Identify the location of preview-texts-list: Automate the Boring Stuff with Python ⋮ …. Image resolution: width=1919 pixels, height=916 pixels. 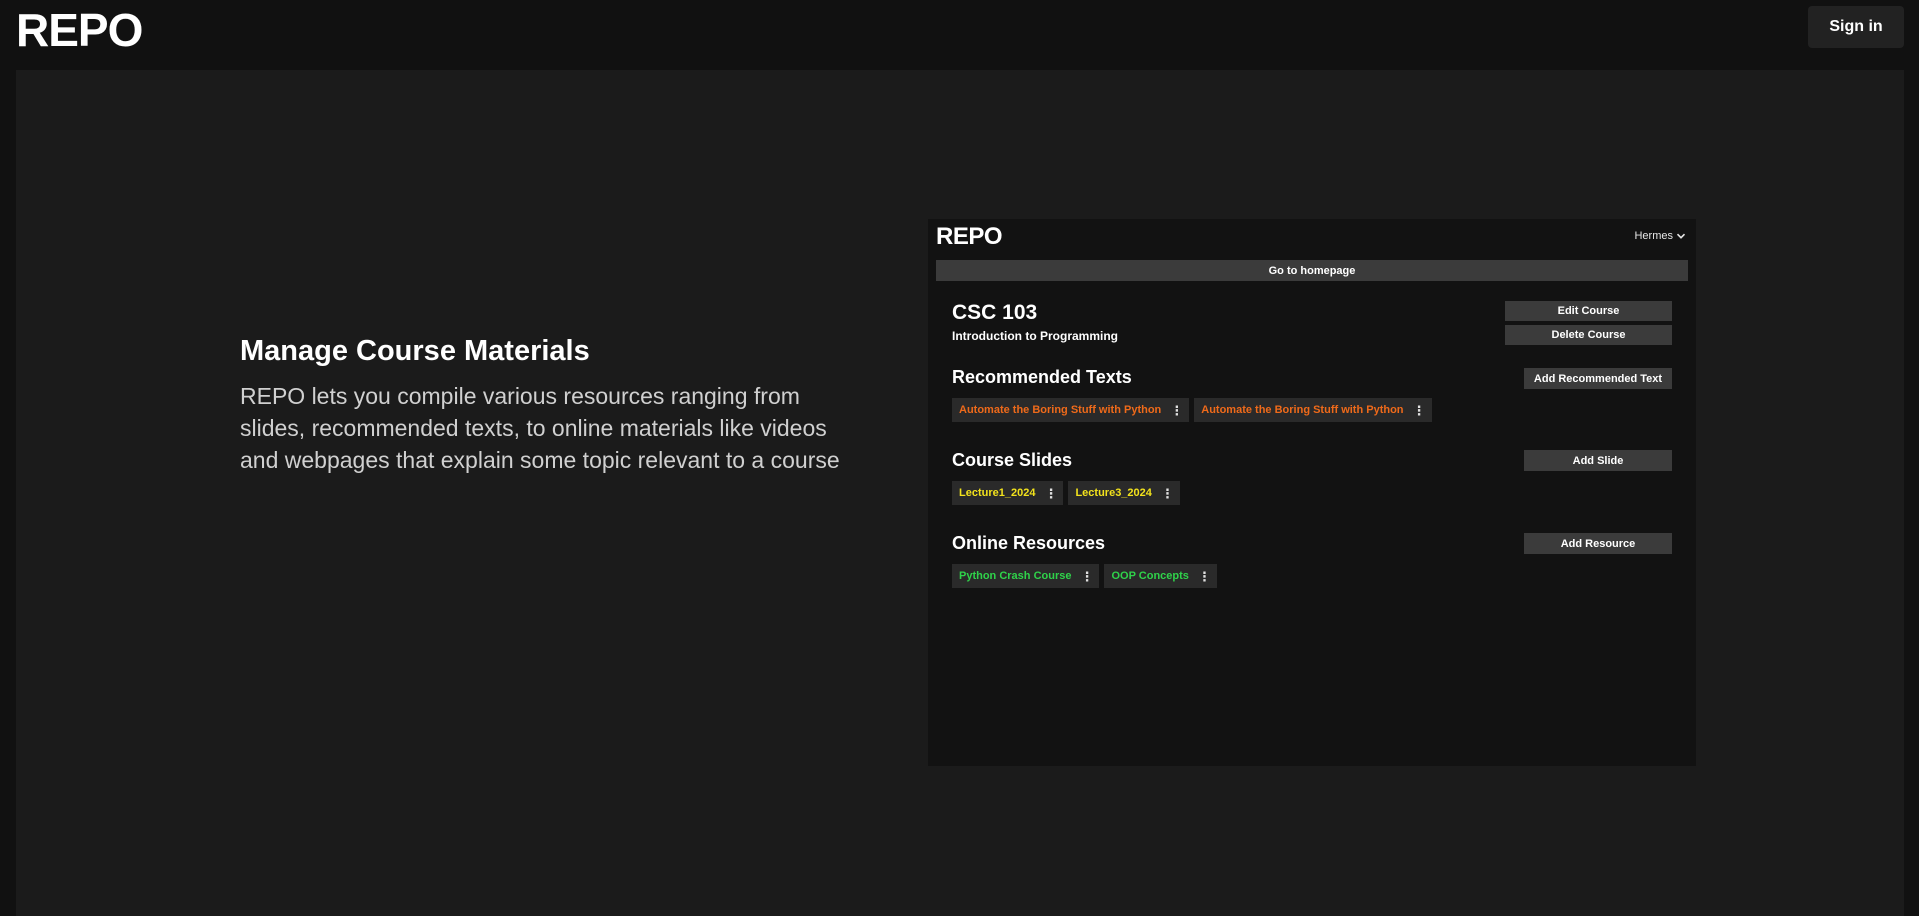
(1192, 410).